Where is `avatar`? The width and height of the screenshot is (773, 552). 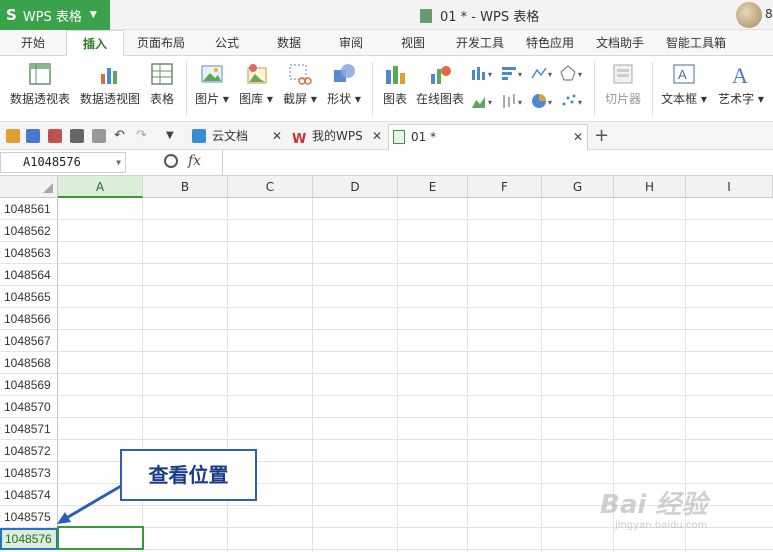 avatar is located at coordinates (749, 15).